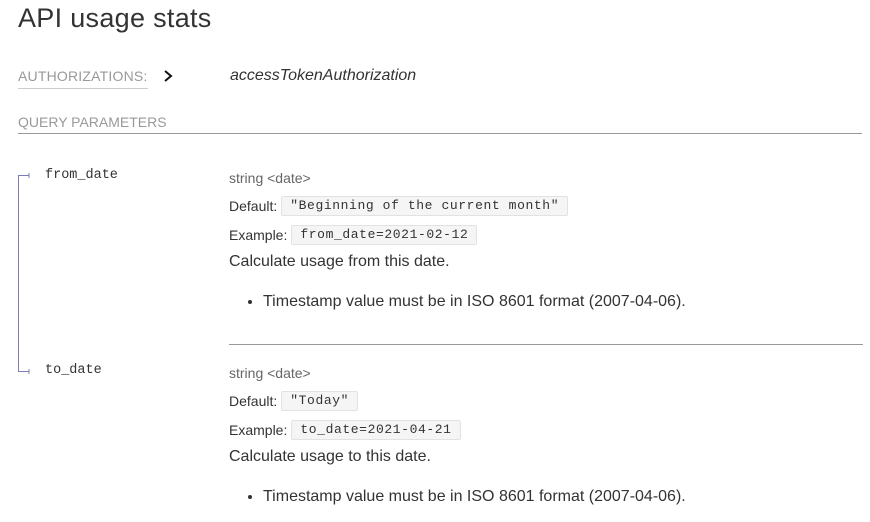 The height and width of the screenshot is (522, 870). What do you see at coordinates (115, 18) in the screenshot?
I see `page-title: API usage stats` at bounding box center [115, 18].